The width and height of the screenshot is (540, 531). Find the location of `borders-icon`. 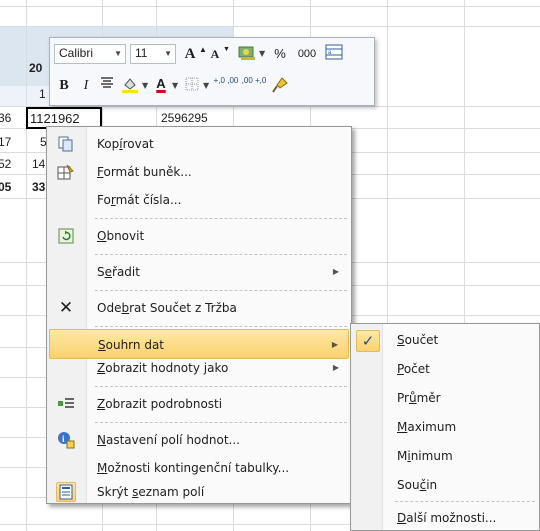

borders-icon is located at coordinates (192, 86).